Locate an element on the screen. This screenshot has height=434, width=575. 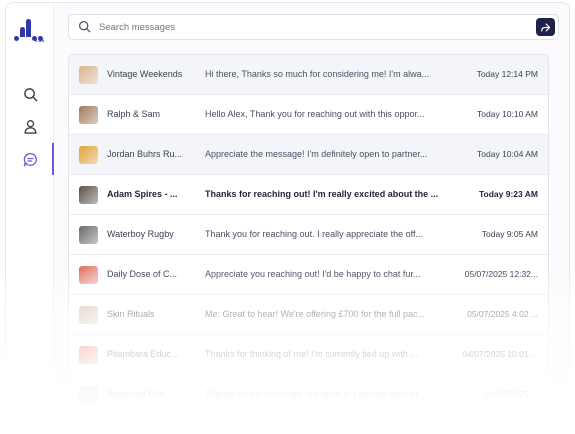
sidebar-item-search is located at coordinates (30, 94).